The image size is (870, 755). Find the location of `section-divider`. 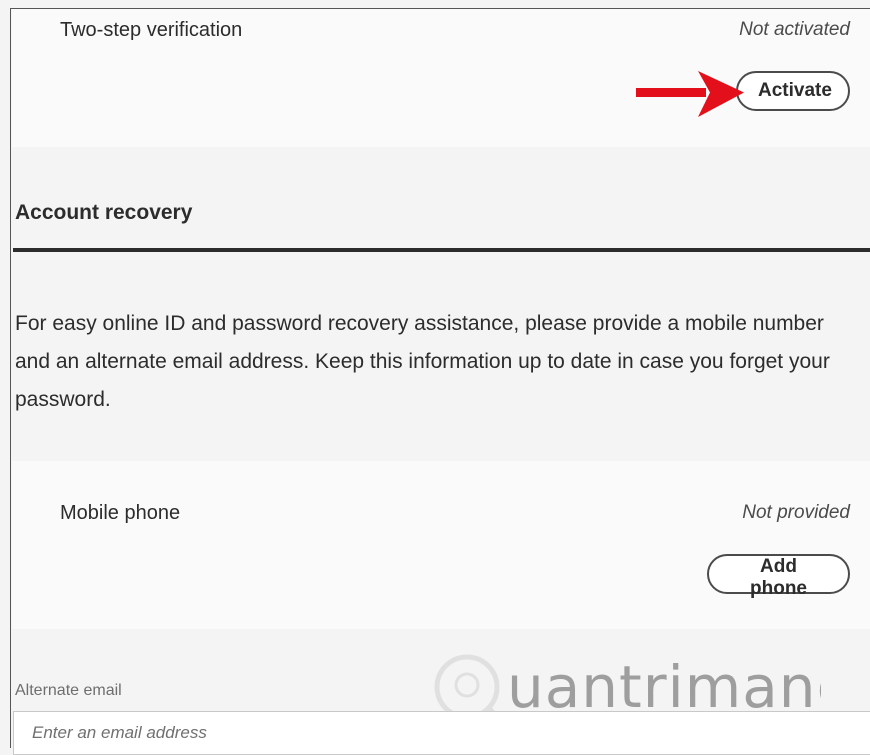

section-divider is located at coordinates (441, 250).